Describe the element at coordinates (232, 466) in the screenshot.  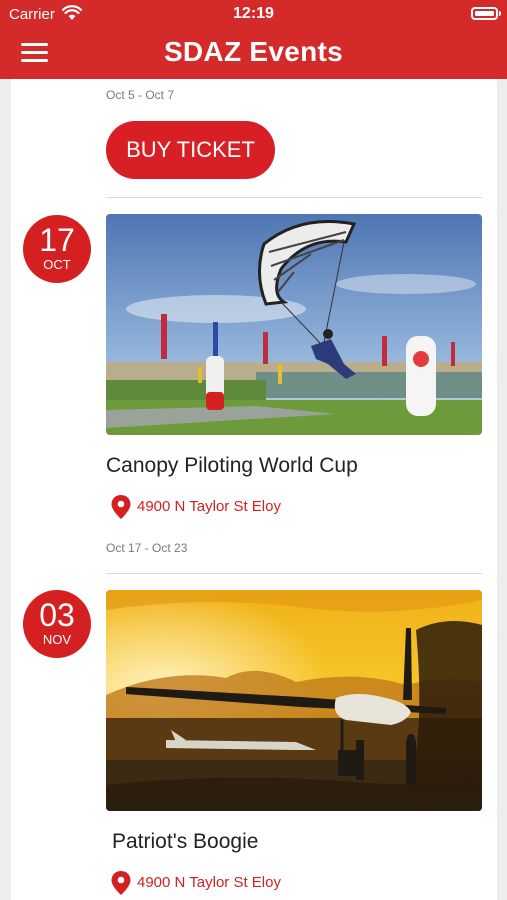
I see `event-title: Canopy Piloting World Cup` at that location.